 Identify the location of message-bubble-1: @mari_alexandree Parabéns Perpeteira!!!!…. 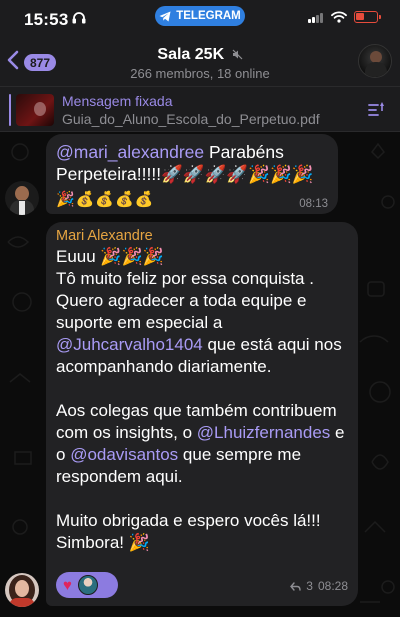
(192, 174).